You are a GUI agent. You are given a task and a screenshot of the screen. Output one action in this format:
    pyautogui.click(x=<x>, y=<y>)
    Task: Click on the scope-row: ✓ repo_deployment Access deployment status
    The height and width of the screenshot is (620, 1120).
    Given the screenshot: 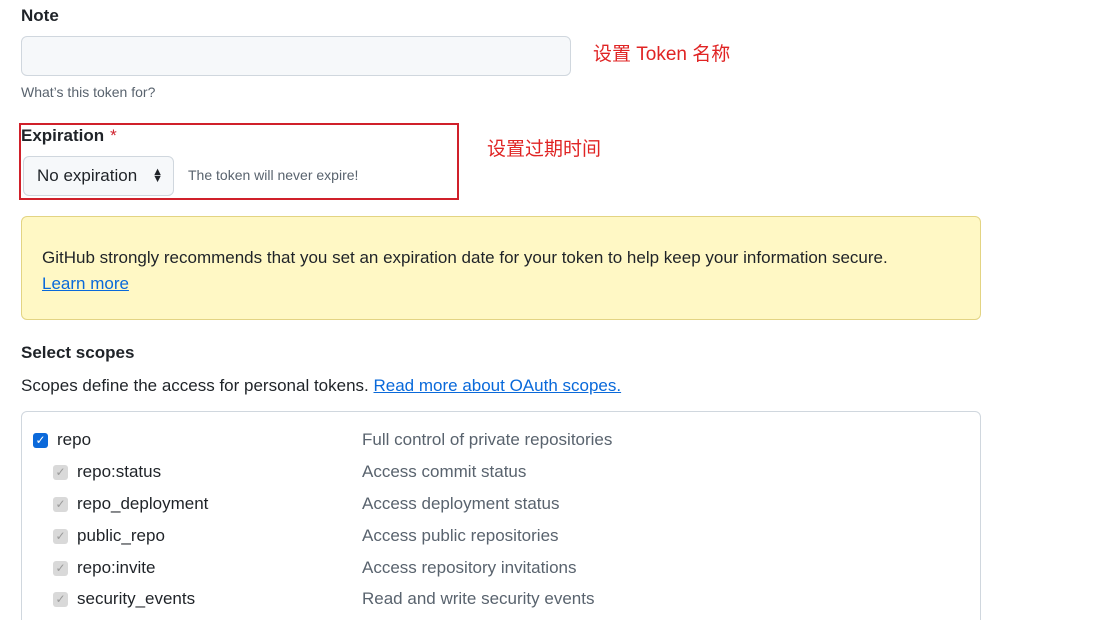 What is the action you would take?
    pyautogui.click(x=501, y=504)
    